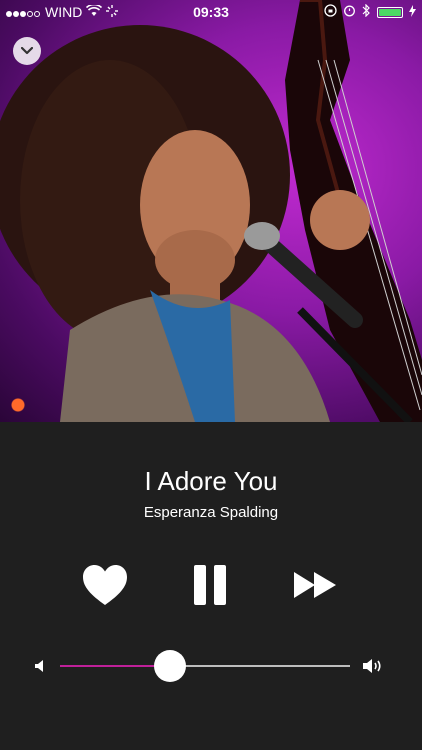 The height and width of the screenshot is (750, 422). Describe the element at coordinates (349, 12) in the screenshot. I see `alarm-icon` at that location.